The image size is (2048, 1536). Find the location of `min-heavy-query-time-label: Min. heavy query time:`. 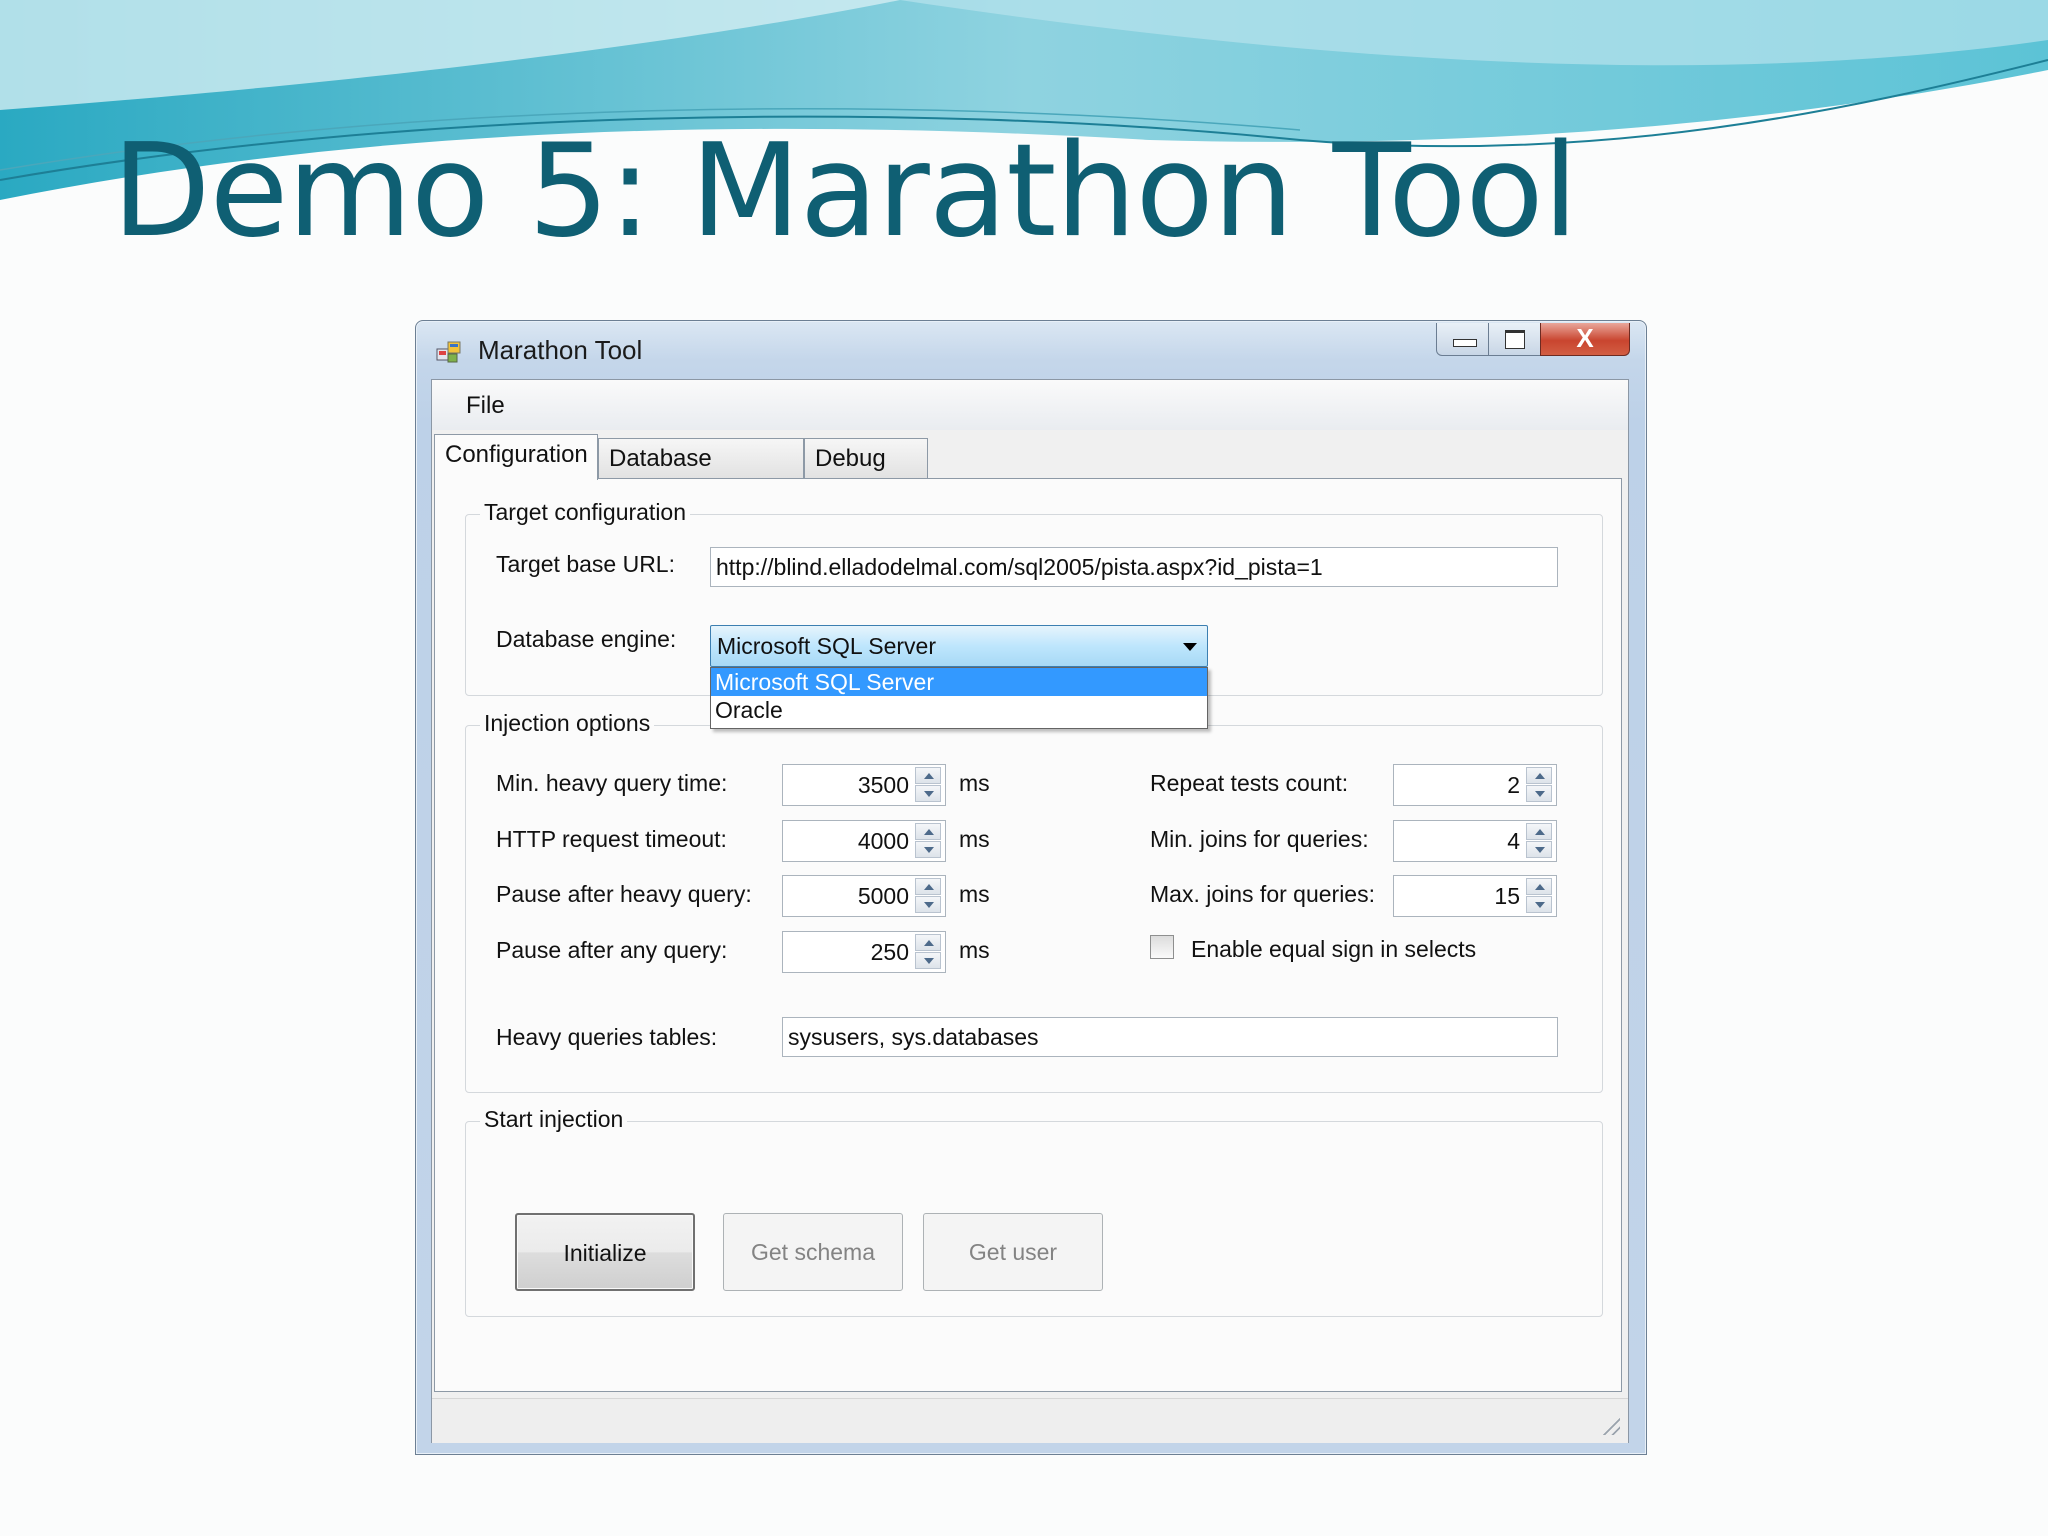

min-heavy-query-time-label: Min. heavy query time: is located at coordinates (612, 783).